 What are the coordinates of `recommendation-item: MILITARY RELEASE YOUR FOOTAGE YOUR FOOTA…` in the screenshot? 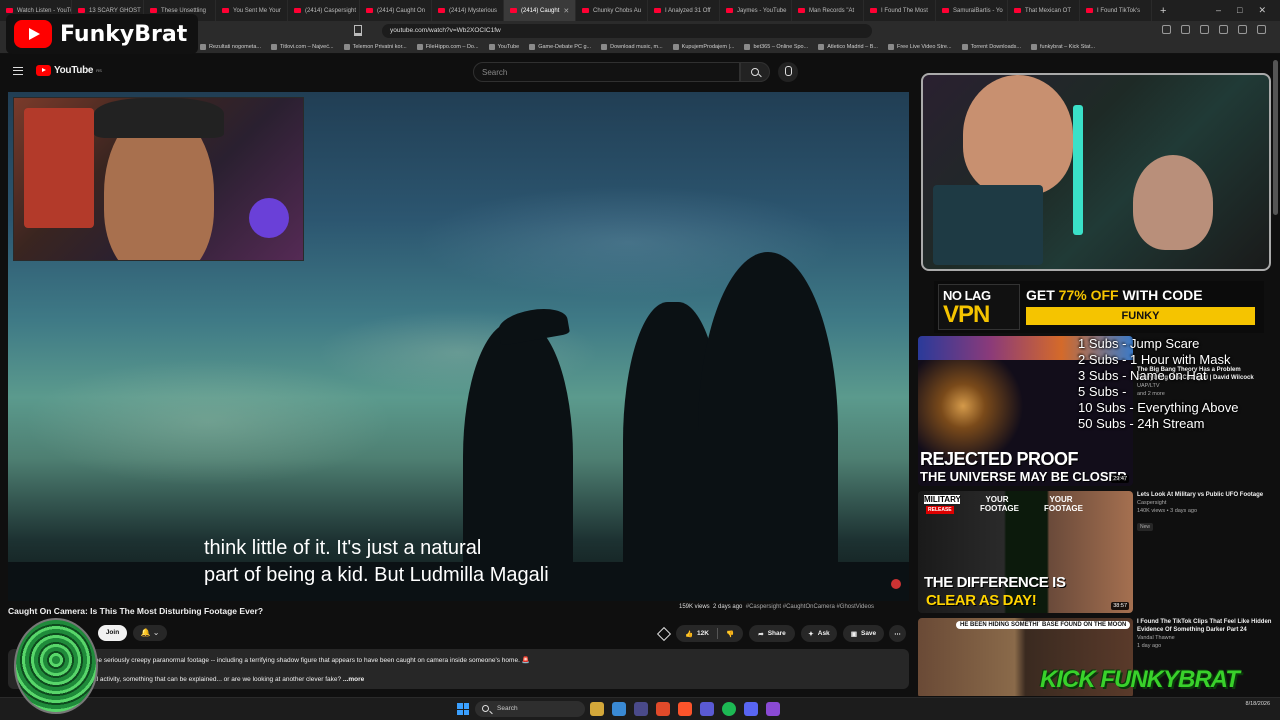 It's located at (1095, 553).